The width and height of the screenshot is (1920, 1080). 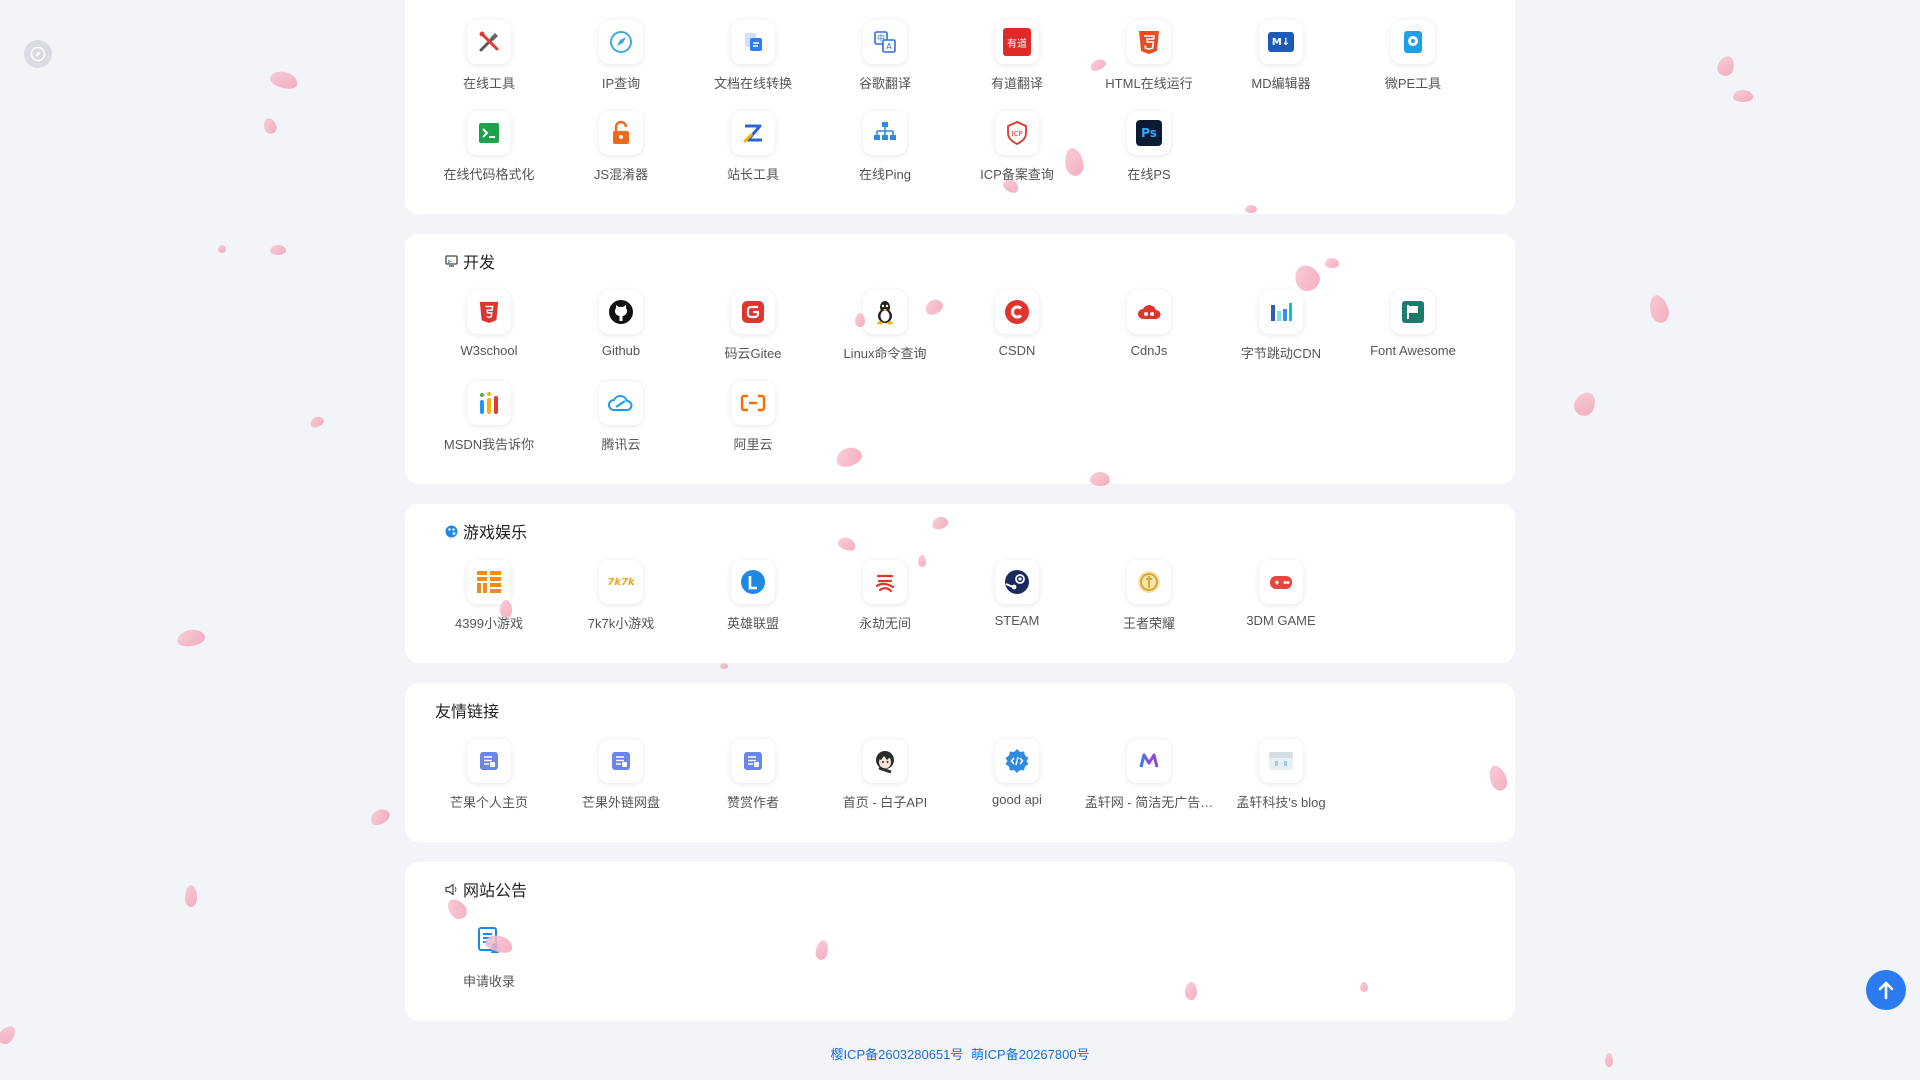 What do you see at coordinates (885, 603) in the screenshot?
I see `game-naraka: 永劫无间` at bounding box center [885, 603].